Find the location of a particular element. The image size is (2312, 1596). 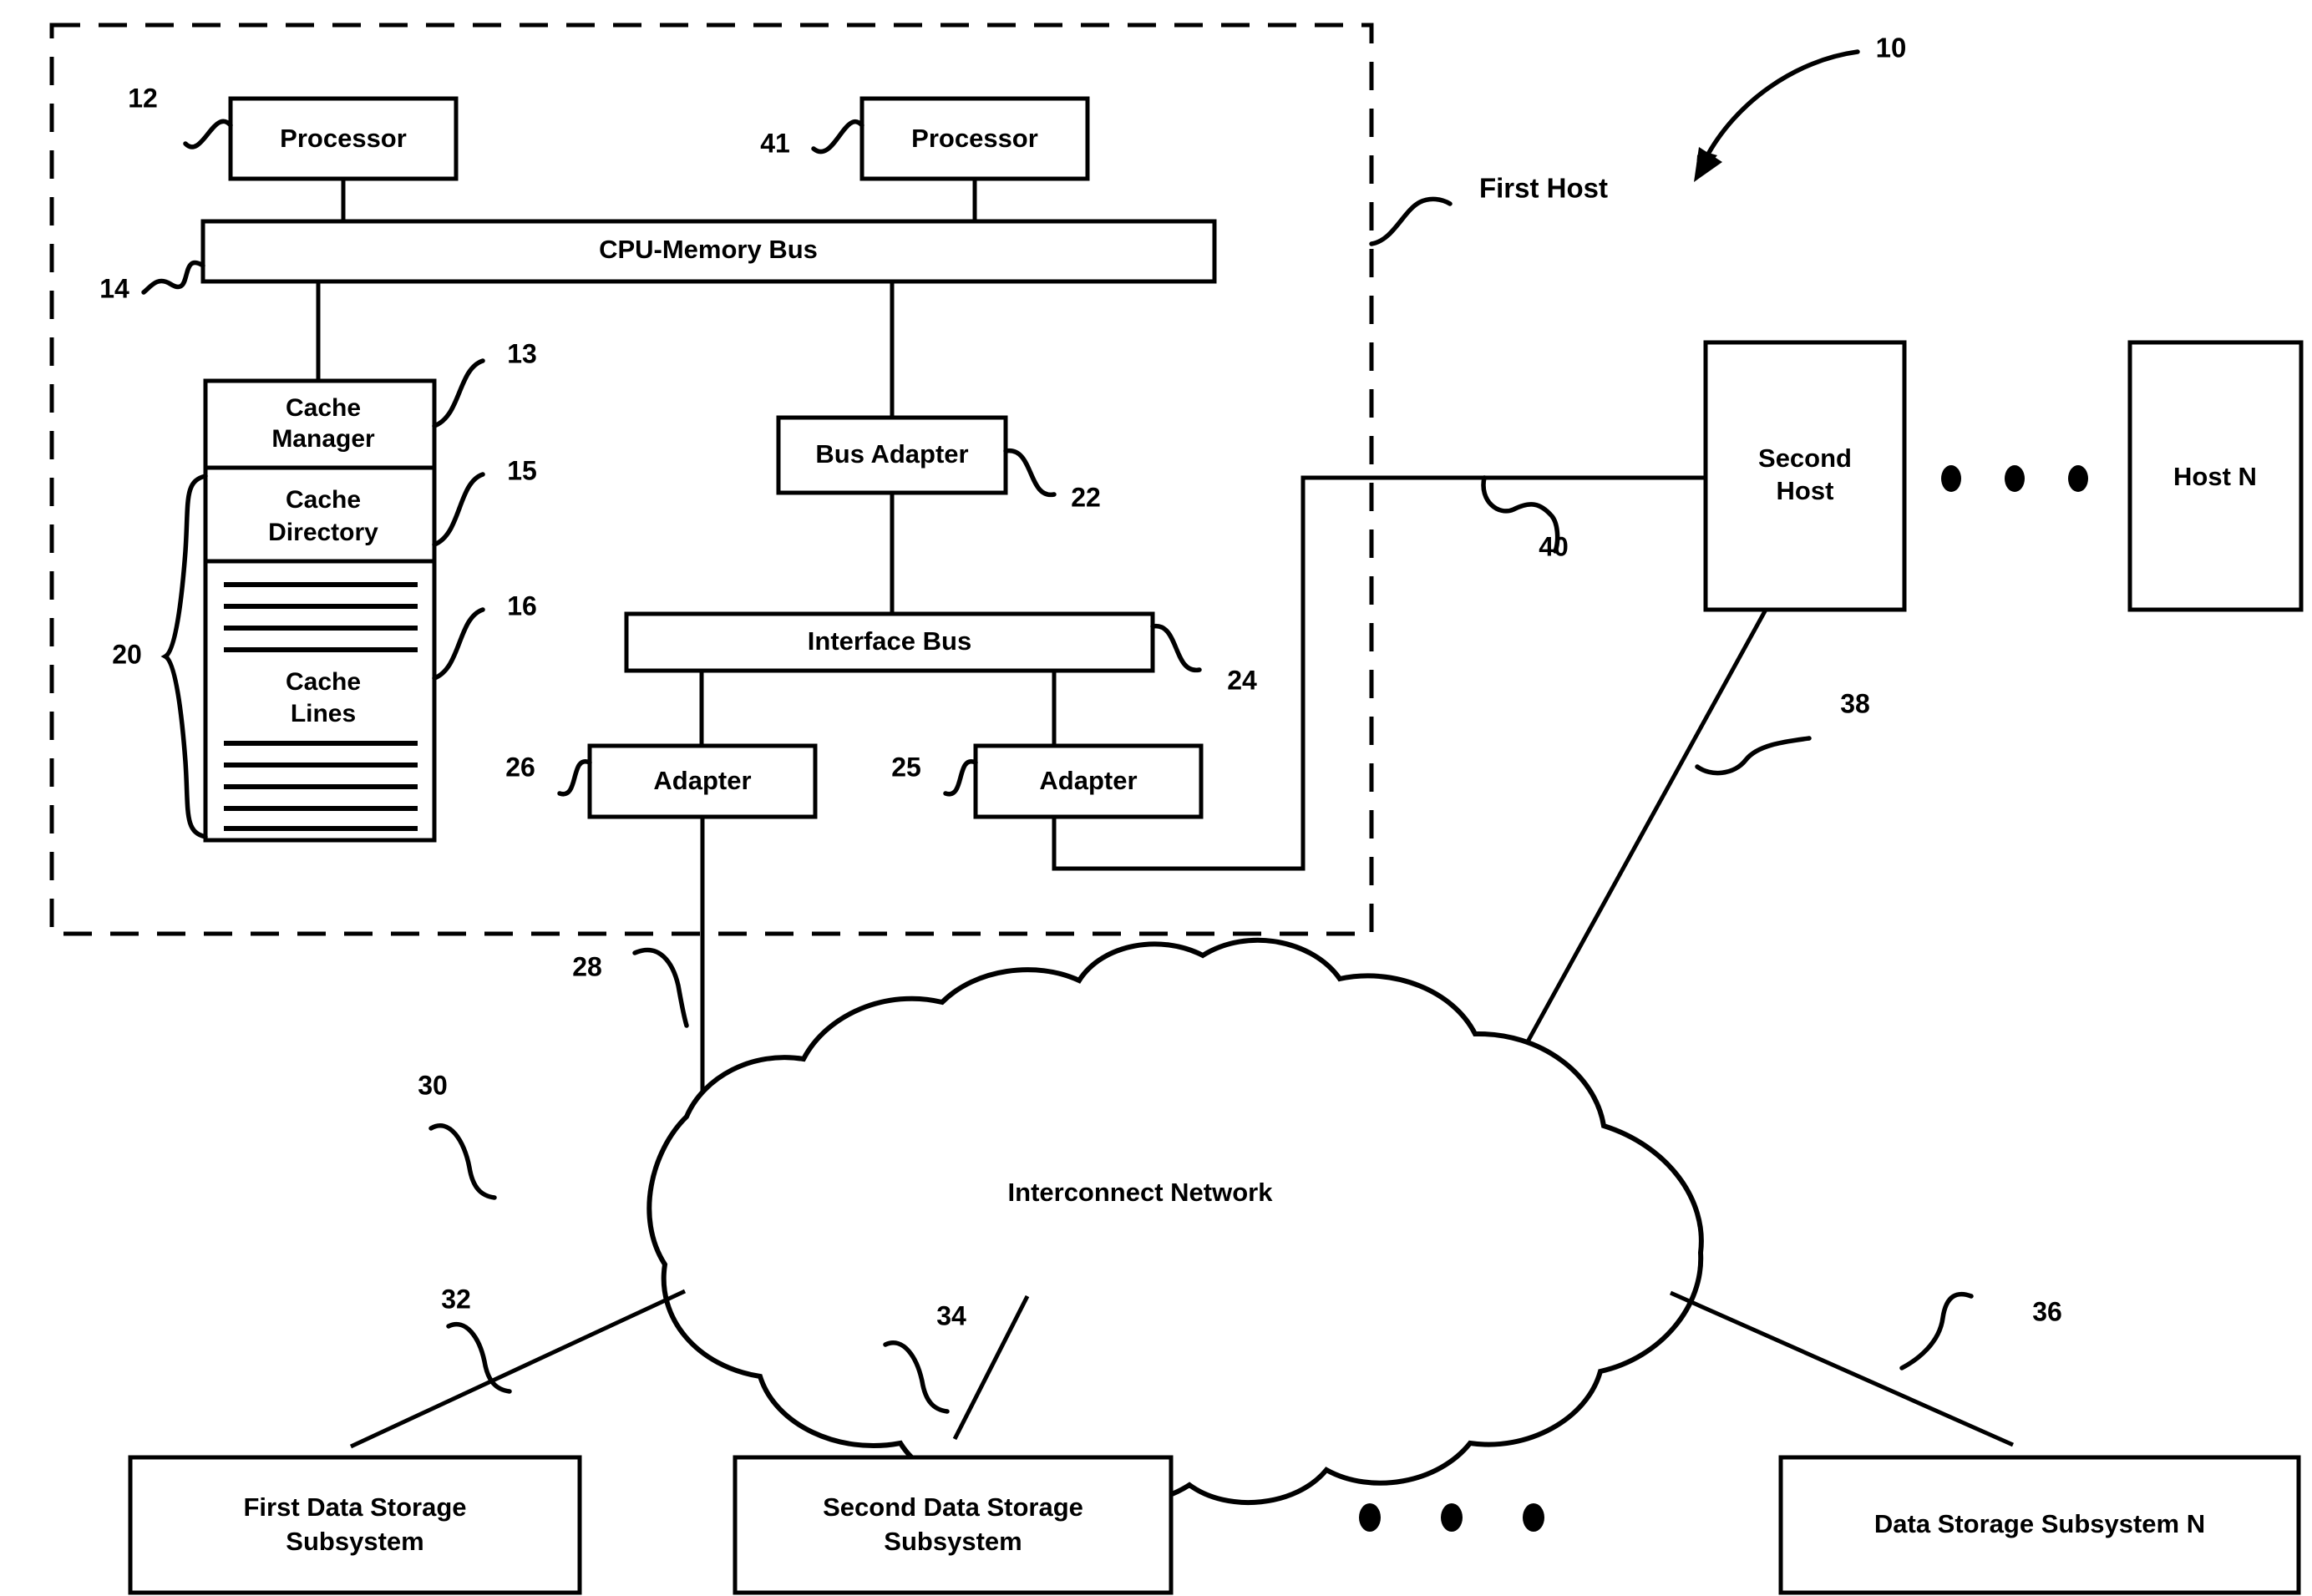

adapter-25-label: Adapter is located at coordinates (1088, 780).